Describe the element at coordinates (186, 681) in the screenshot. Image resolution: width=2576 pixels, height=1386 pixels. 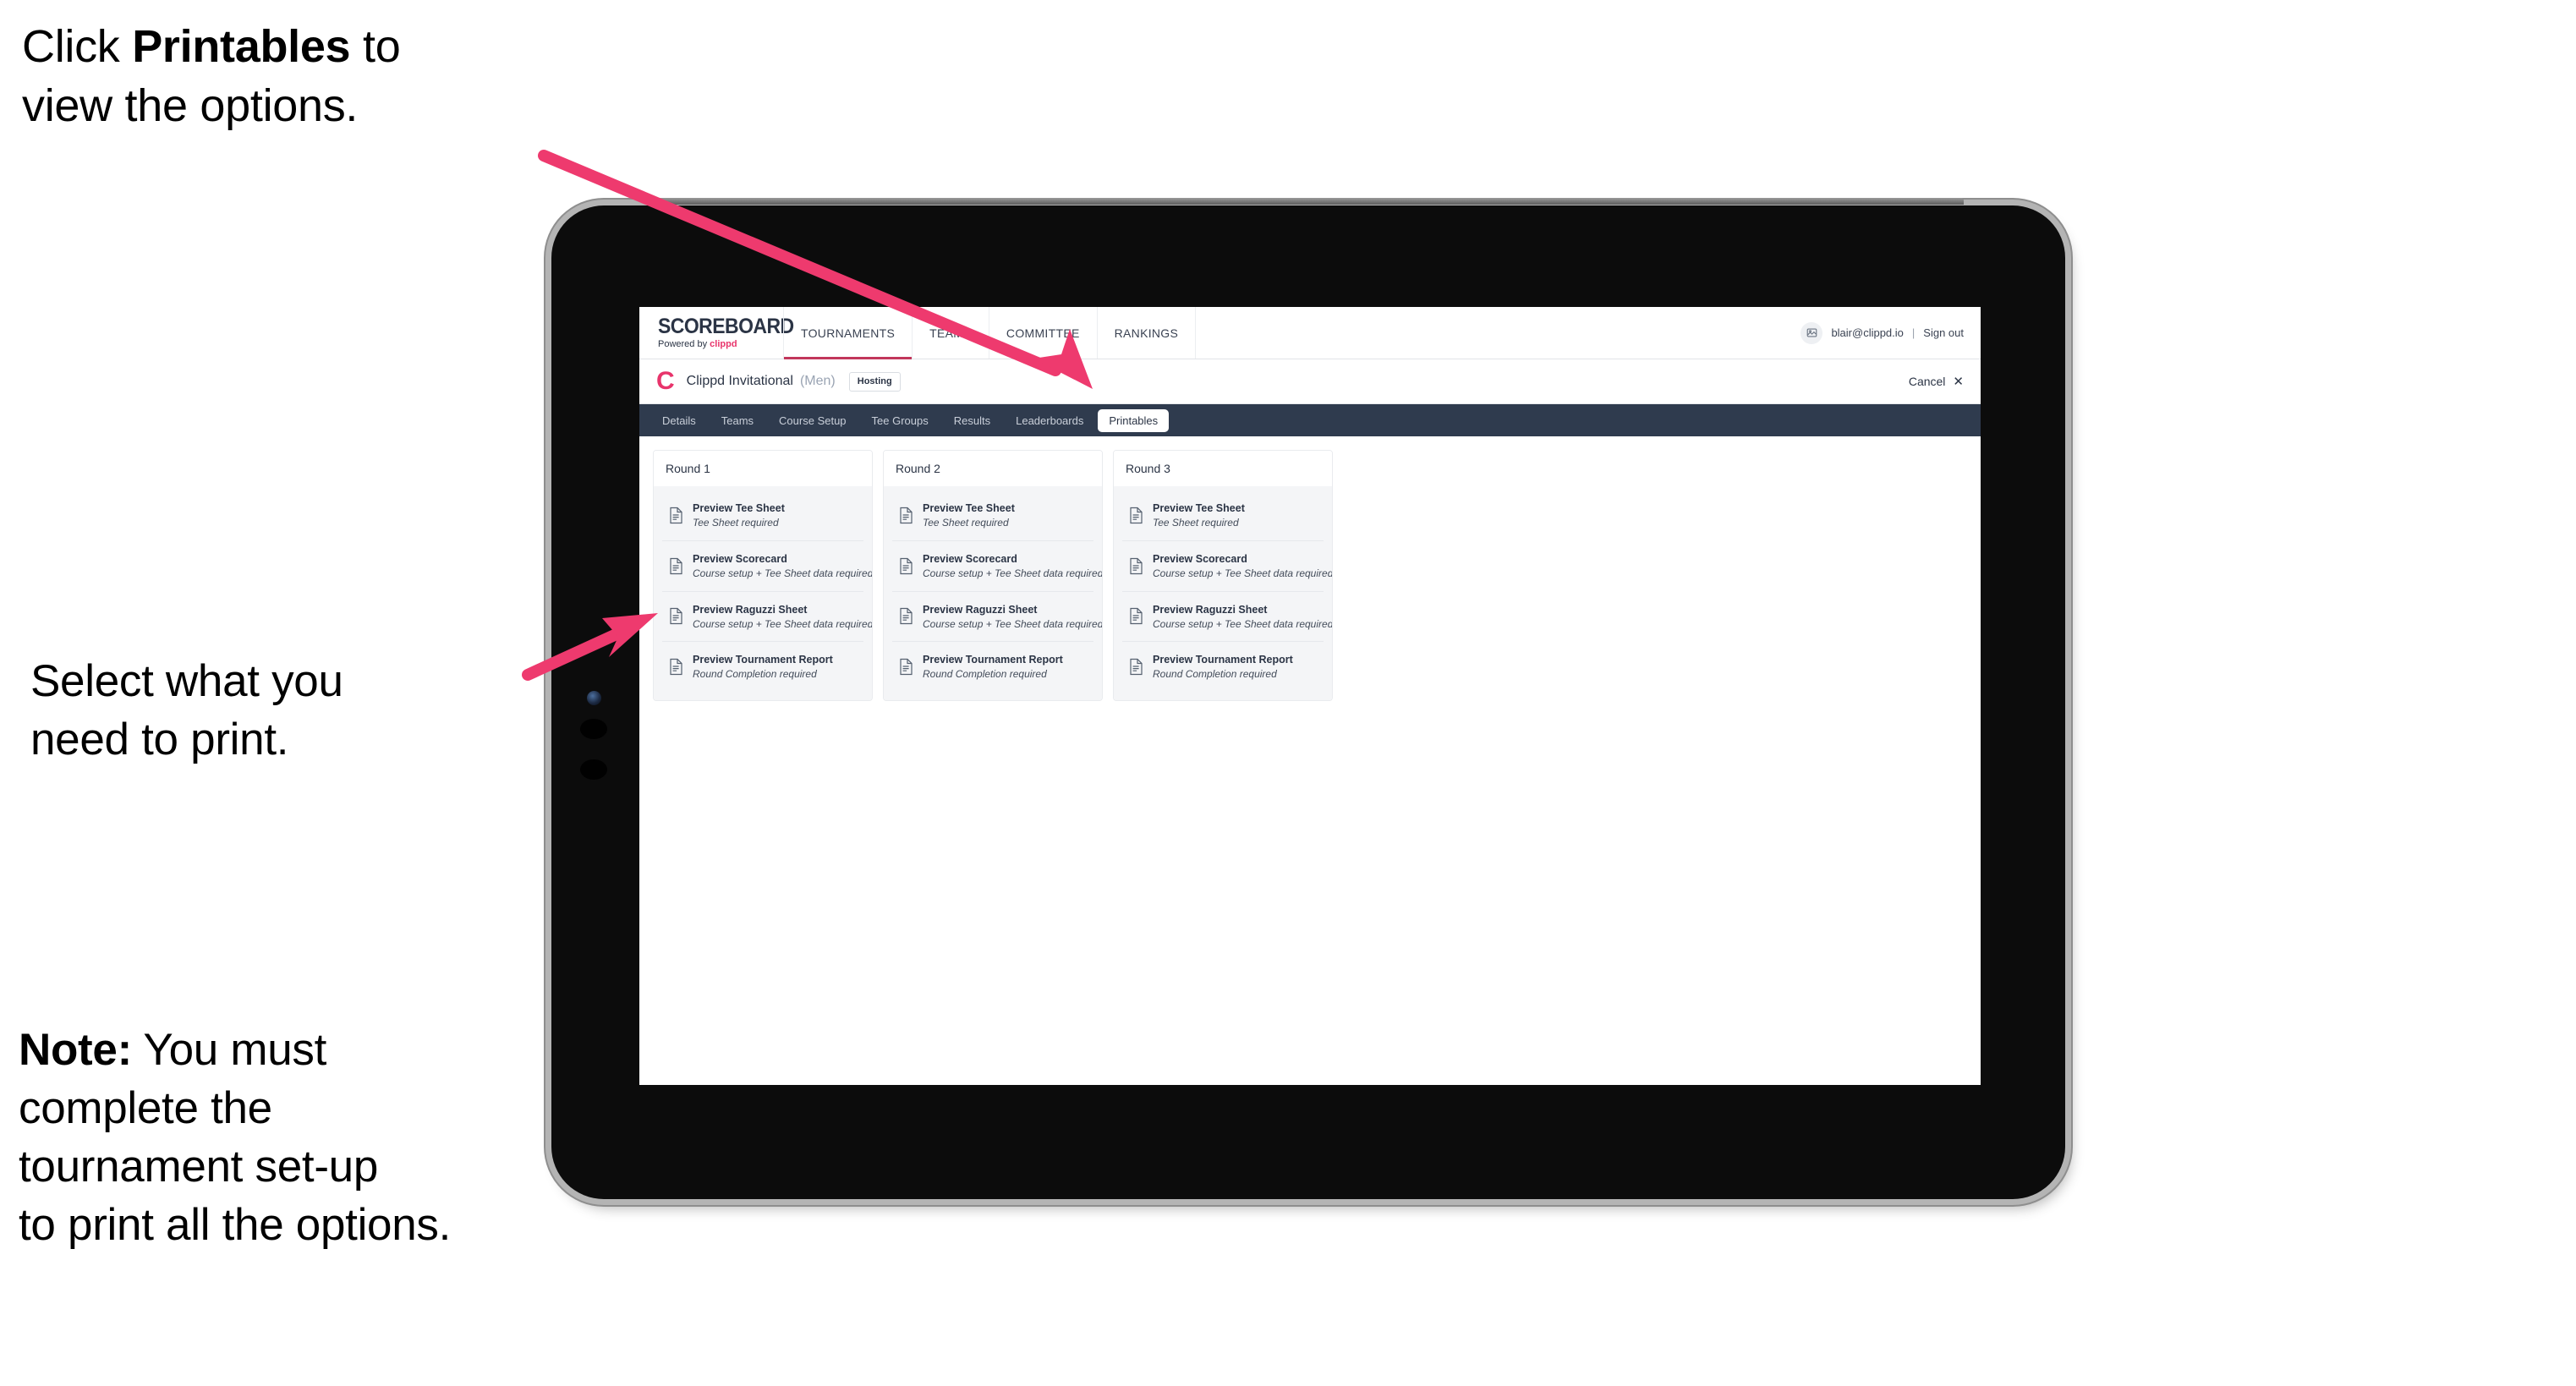
I see `annotation-select-line1: Select what you` at that location.